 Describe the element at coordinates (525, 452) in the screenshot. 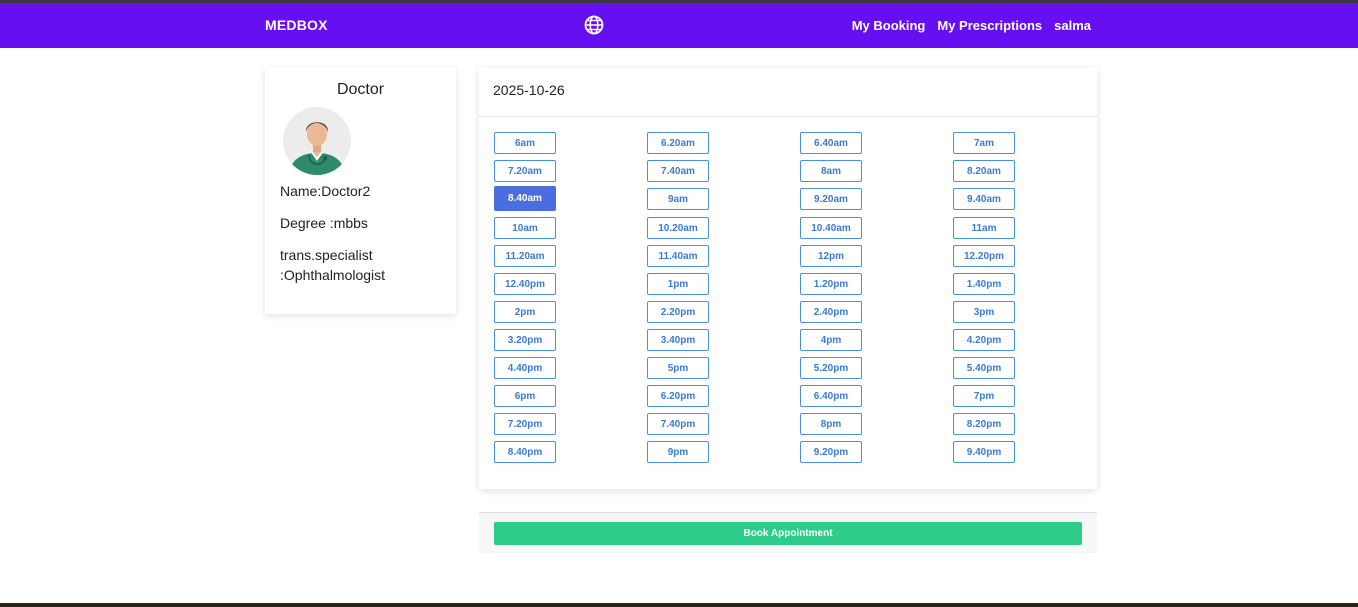

I see `time-slot-button: 8.40pm` at that location.